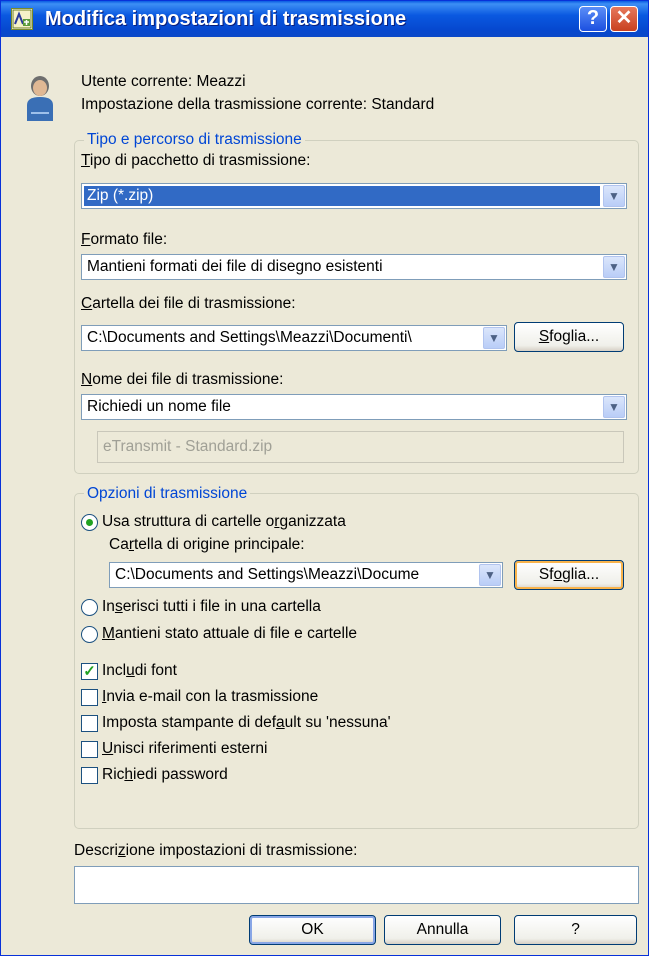 The image size is (649, 956). I want to click on help-button: ?, so click(575, 930).